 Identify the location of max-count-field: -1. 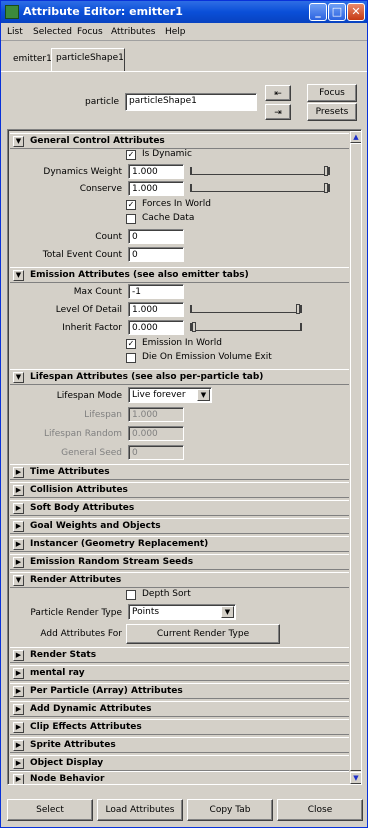
(156, 291).